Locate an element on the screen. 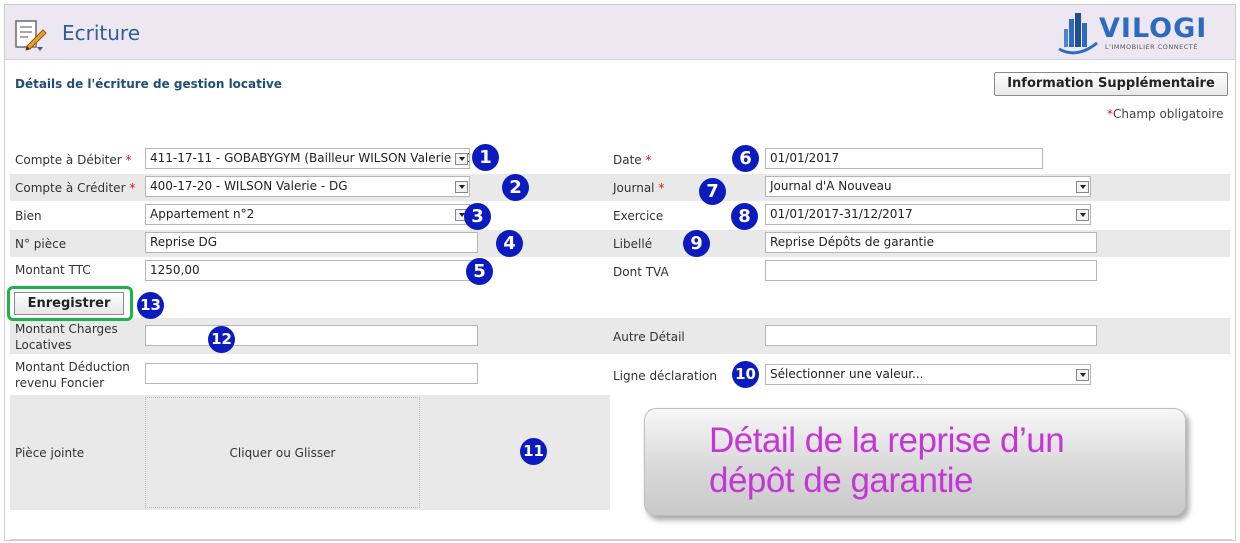 The height and width of the screenshot is (543, 1240). header-bar: Ecriture VILOGI L'IMMOBILIER CONNECTÉ is located at coordinates (620, 32).